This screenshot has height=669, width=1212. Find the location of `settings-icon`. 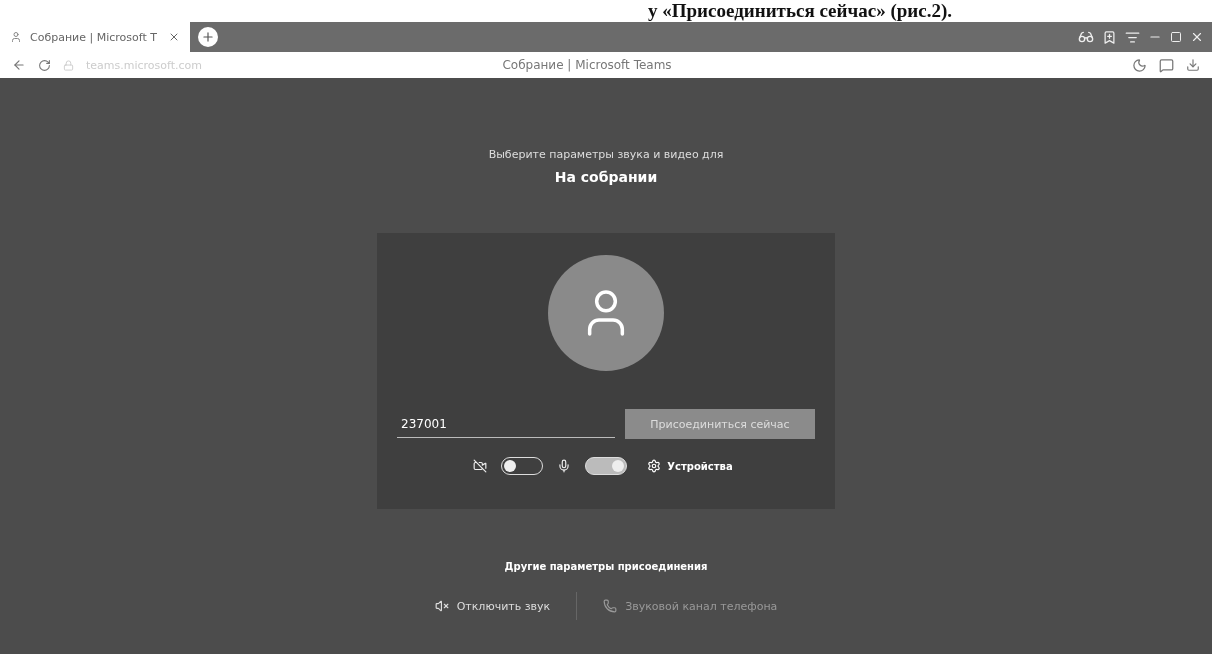

settings-icon is located at coordinates (654, 466).